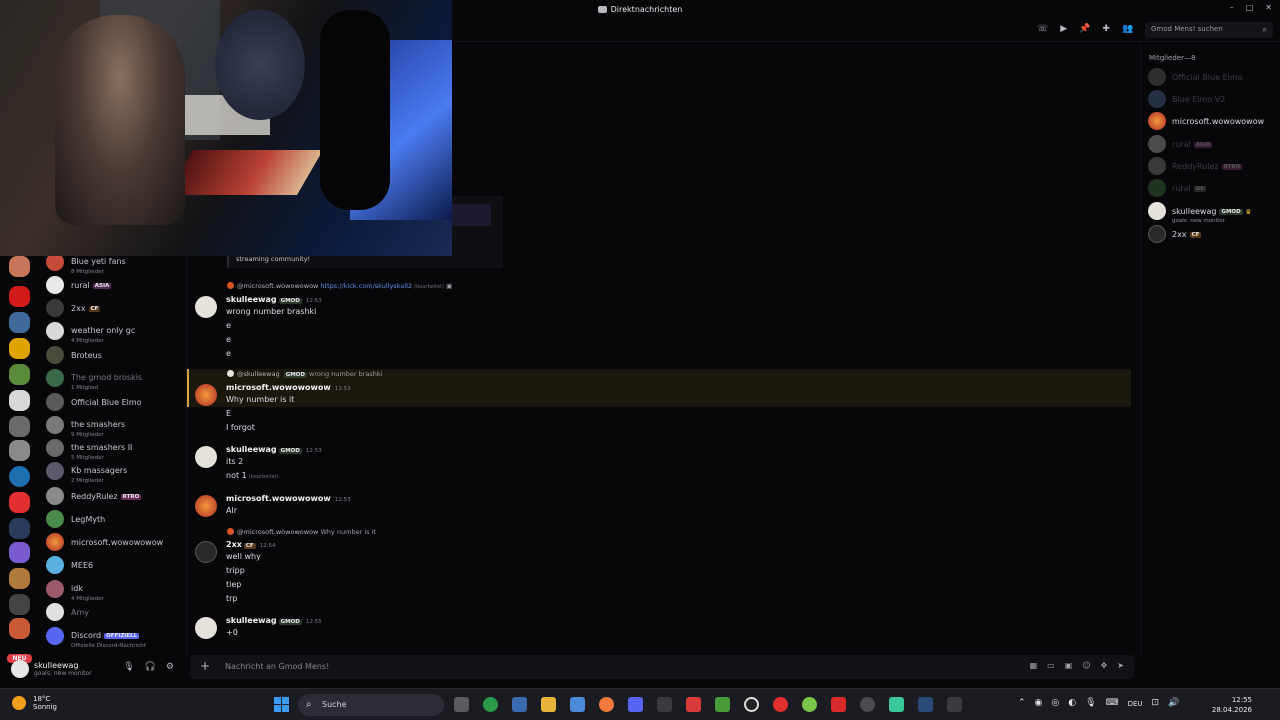  I want to click on gift-icon: ▦, so click(1034, 665).